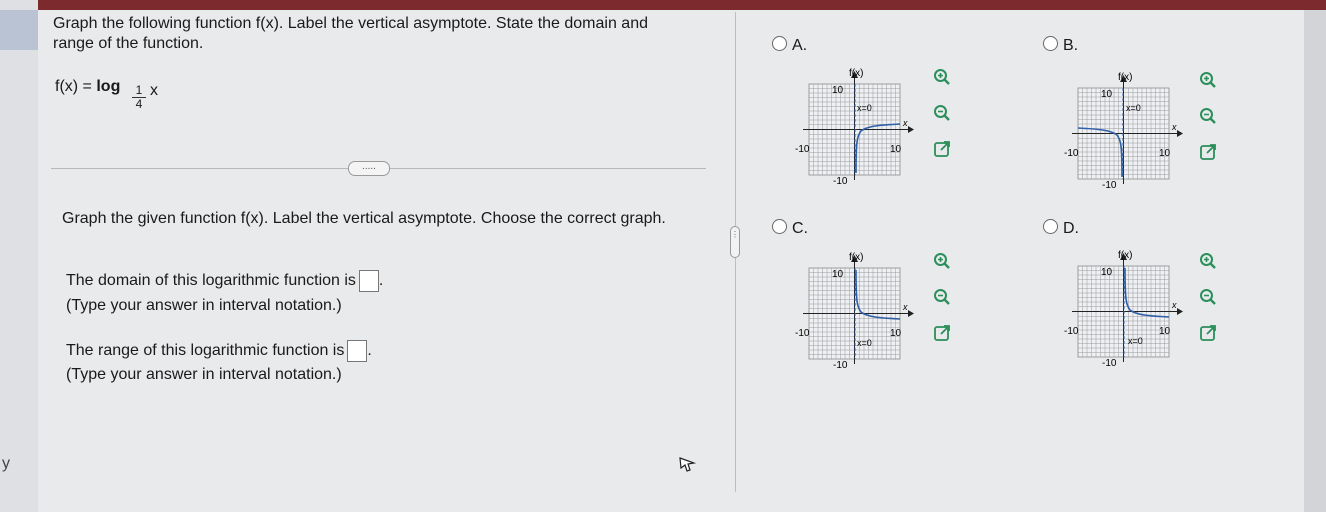  I want to click on graph-d-asymptote-label: x=0, so click(1135, 341).